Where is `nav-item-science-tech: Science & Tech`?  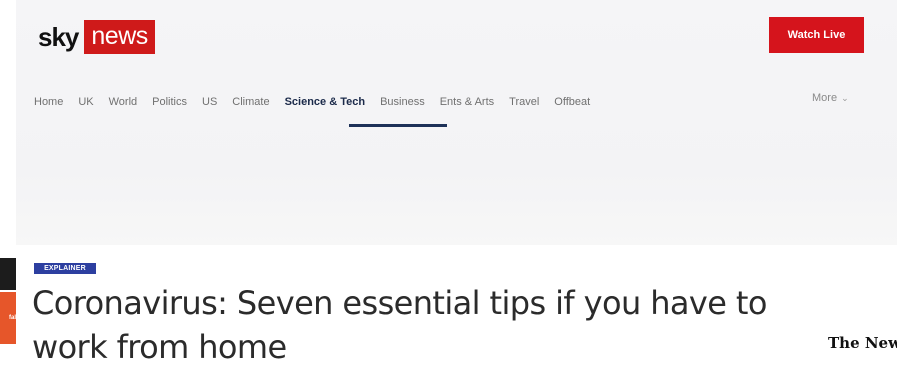 nav-item-science-tech: Science & Tech is located at coordinates (325, 102).